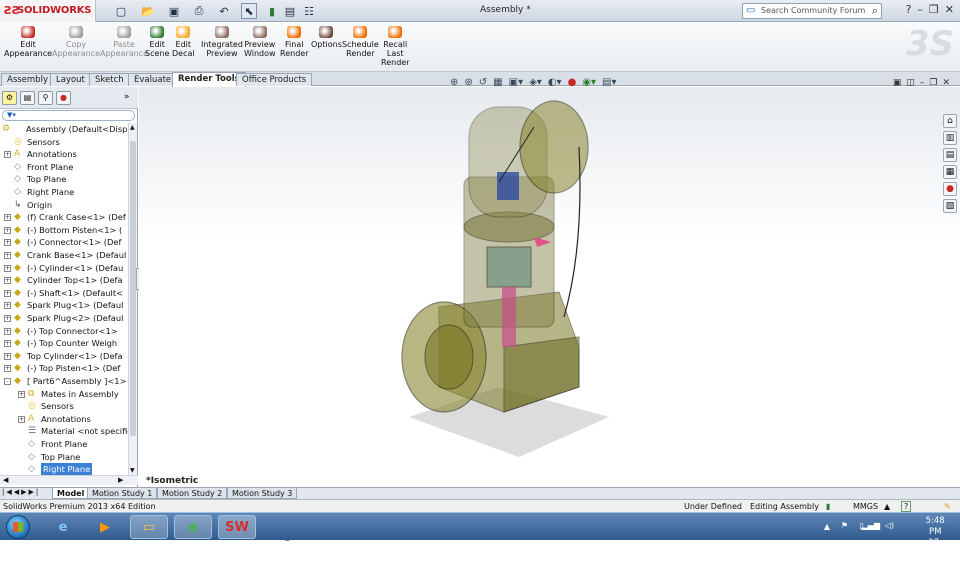  I want to click on ribbon-button-appearance: Edit Appearance, so click(28, 42).